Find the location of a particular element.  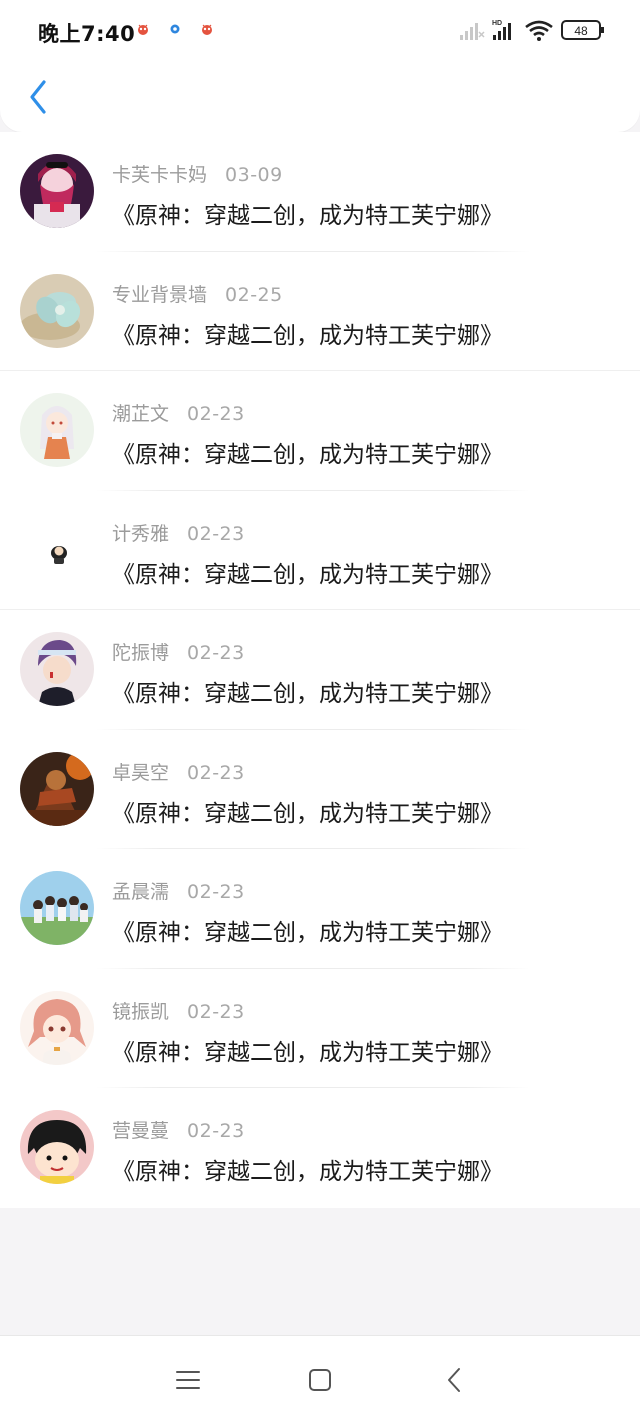

list-item: 镜振凯 02-23 《原神：穿越二创，成为特工芙宁娜》 is located at coordinates (320, 1028).